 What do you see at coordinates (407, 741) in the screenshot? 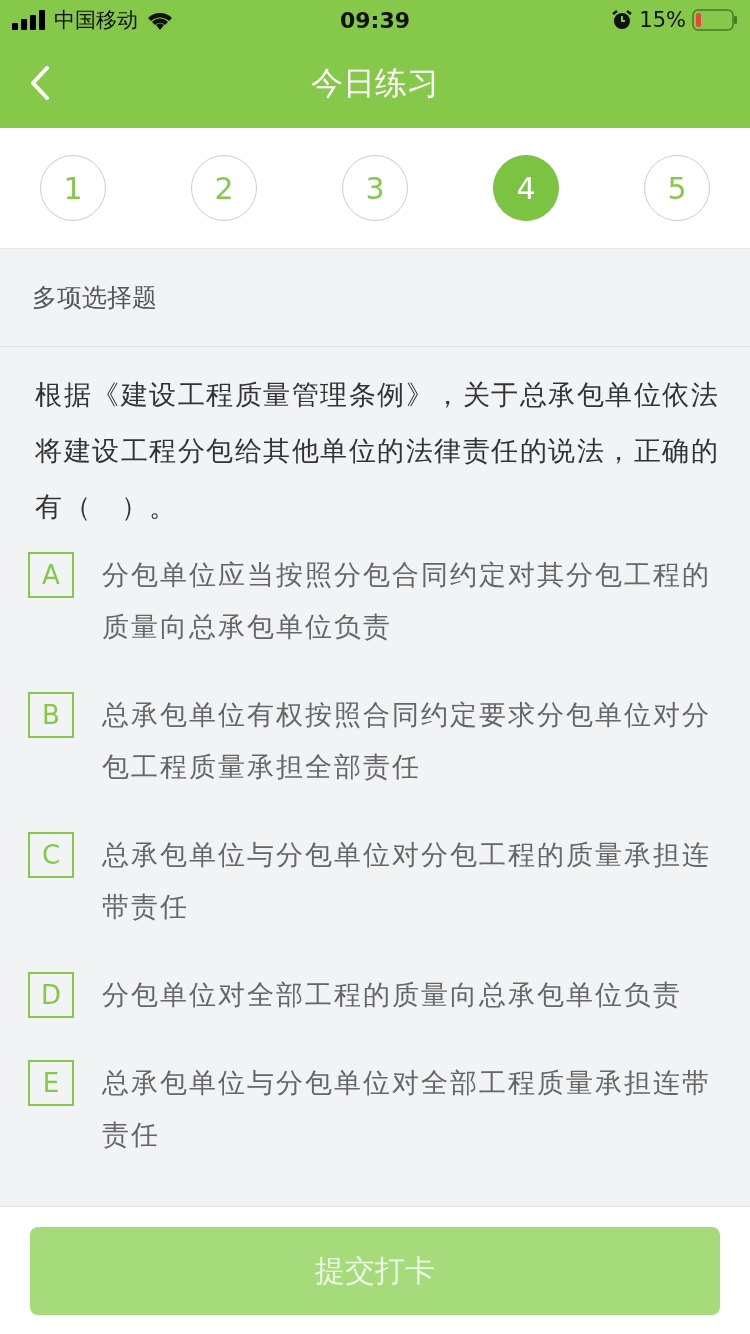
I see `option-text: 总承包单位有权按照合同约定要求分包单位对分包工程质量承担全部责任` at bounding box center [407, 741].